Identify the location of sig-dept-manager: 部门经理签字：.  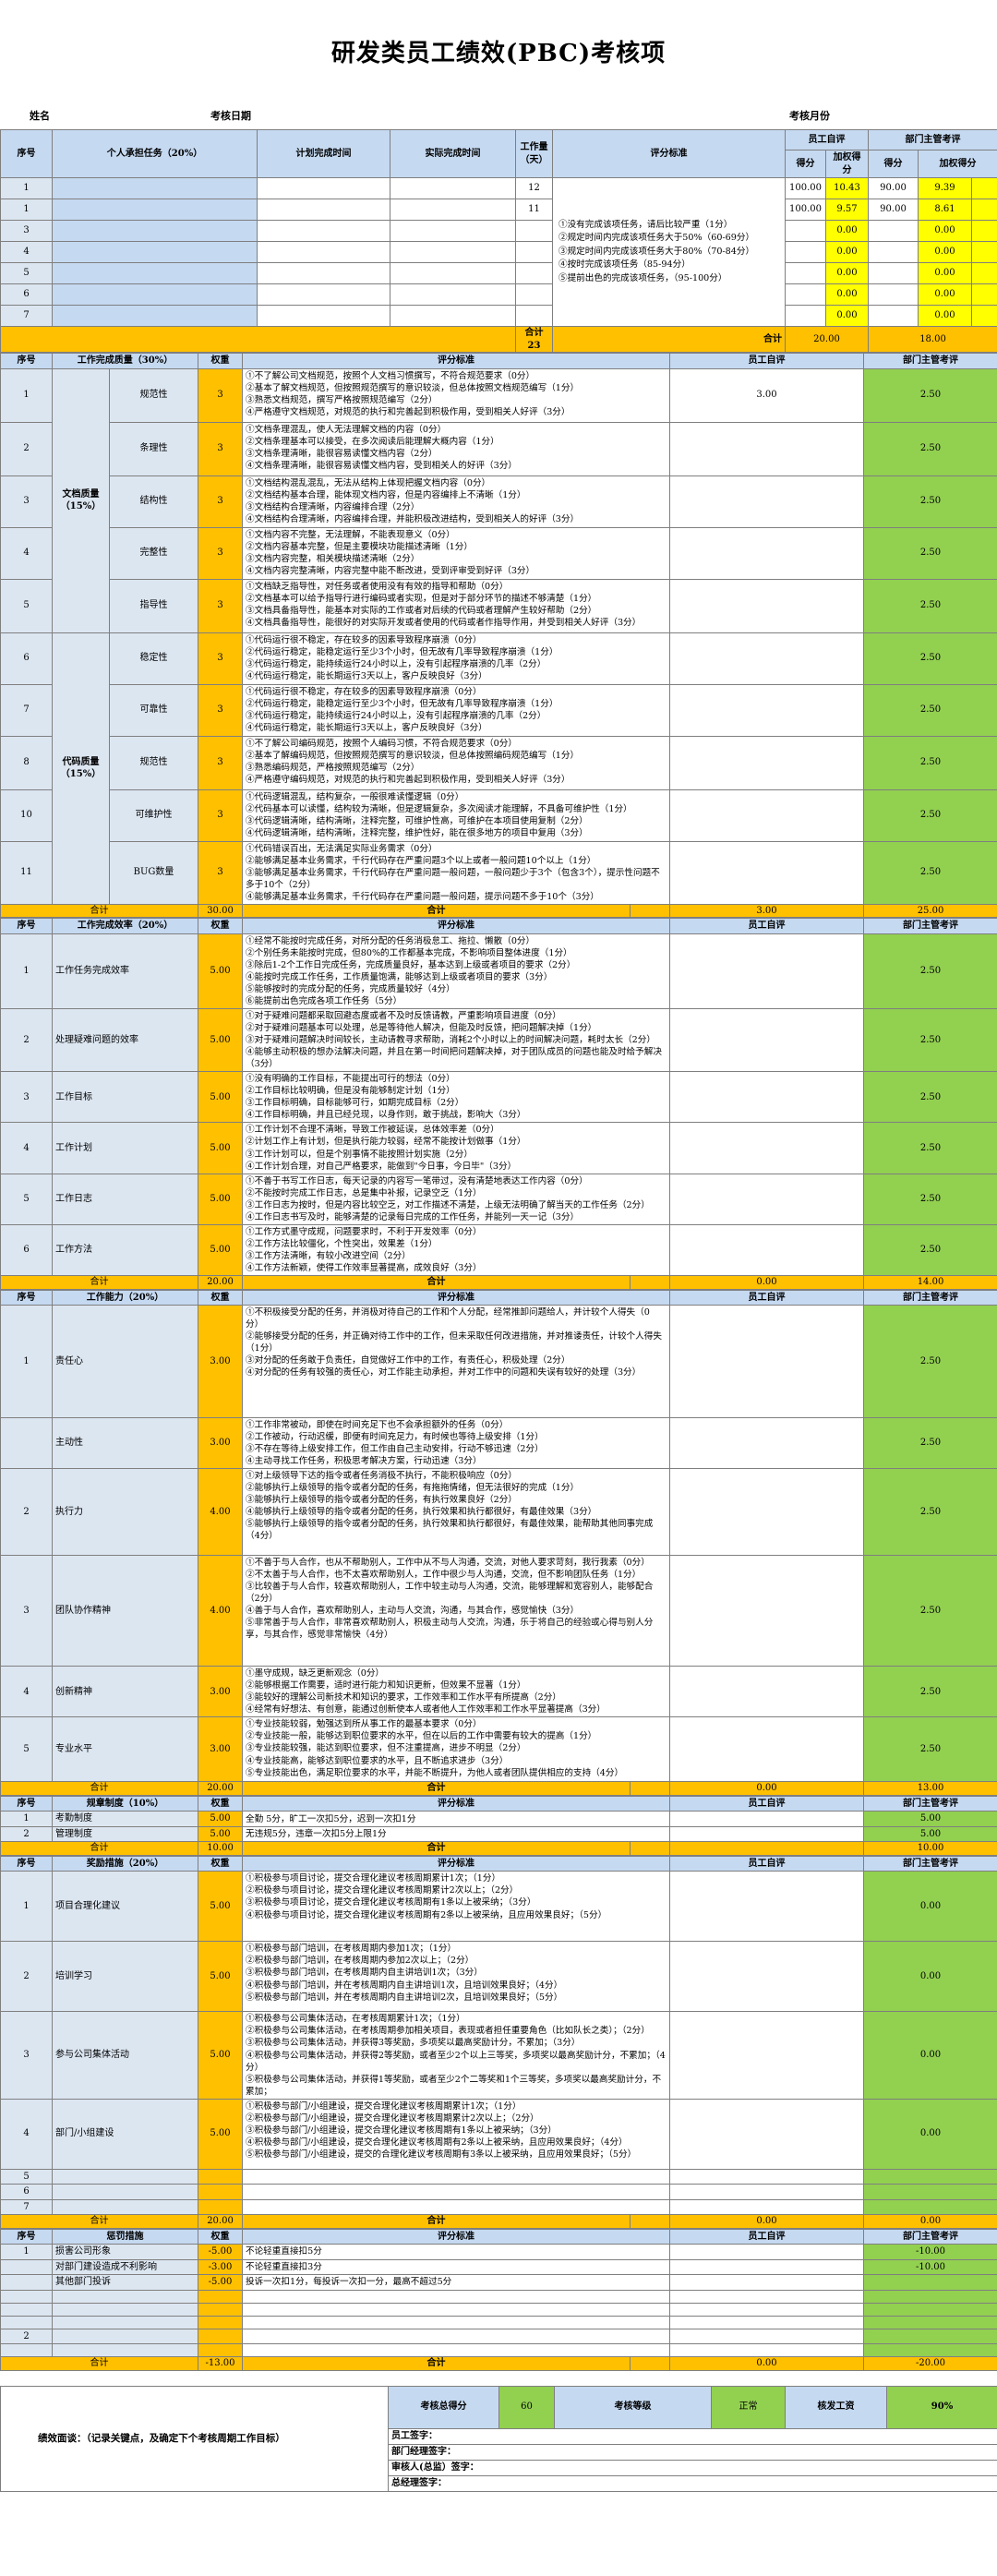
(693, 2452).